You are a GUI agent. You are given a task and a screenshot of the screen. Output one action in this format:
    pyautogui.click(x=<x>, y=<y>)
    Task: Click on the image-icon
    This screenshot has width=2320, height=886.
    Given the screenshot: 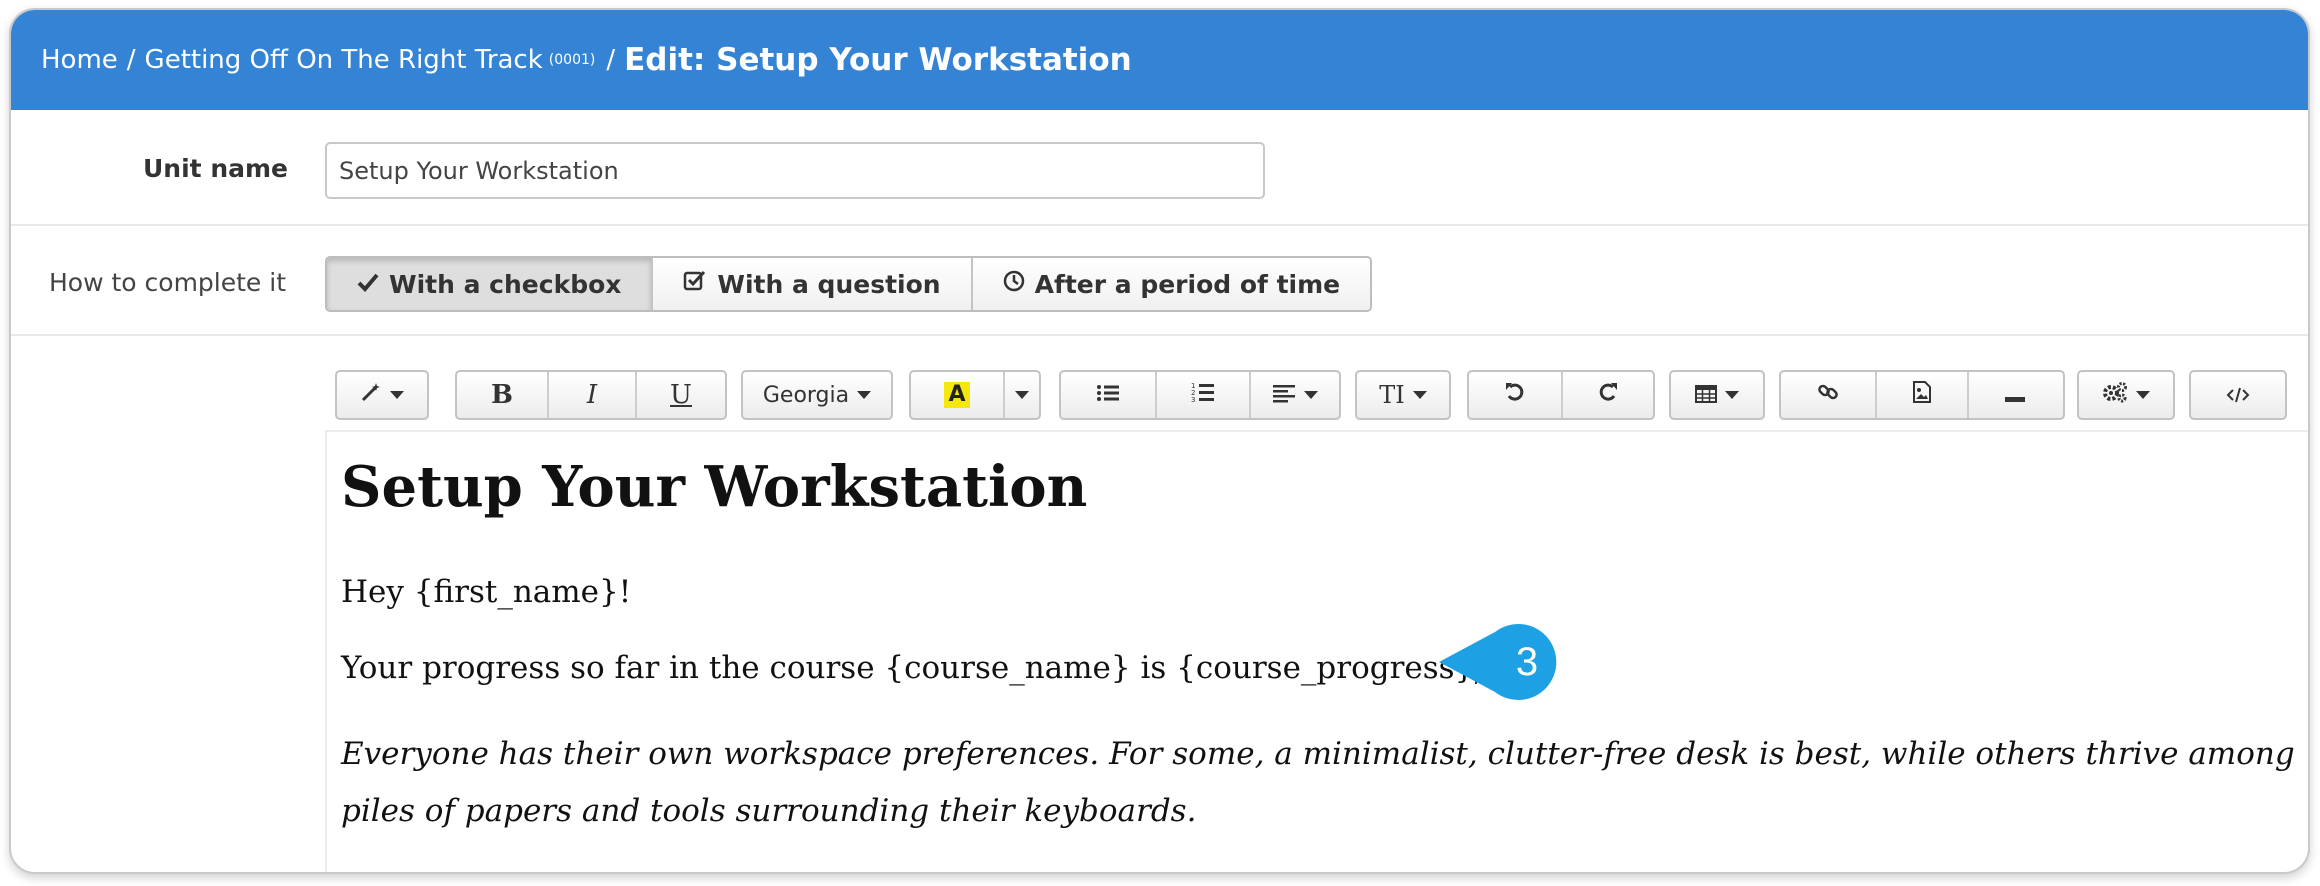 What is the action you would take?
    pyautogui.click(x=1922, y=395)
    